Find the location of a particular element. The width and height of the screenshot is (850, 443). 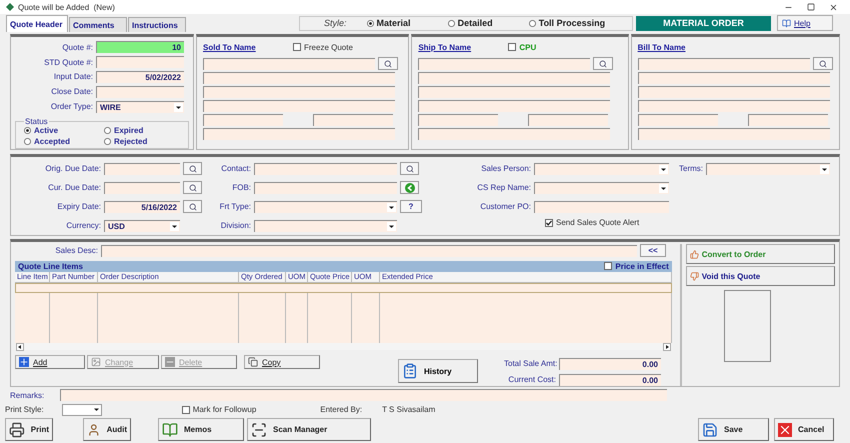

input-field: 5/16/2022 is located at coordinates (142, 206).